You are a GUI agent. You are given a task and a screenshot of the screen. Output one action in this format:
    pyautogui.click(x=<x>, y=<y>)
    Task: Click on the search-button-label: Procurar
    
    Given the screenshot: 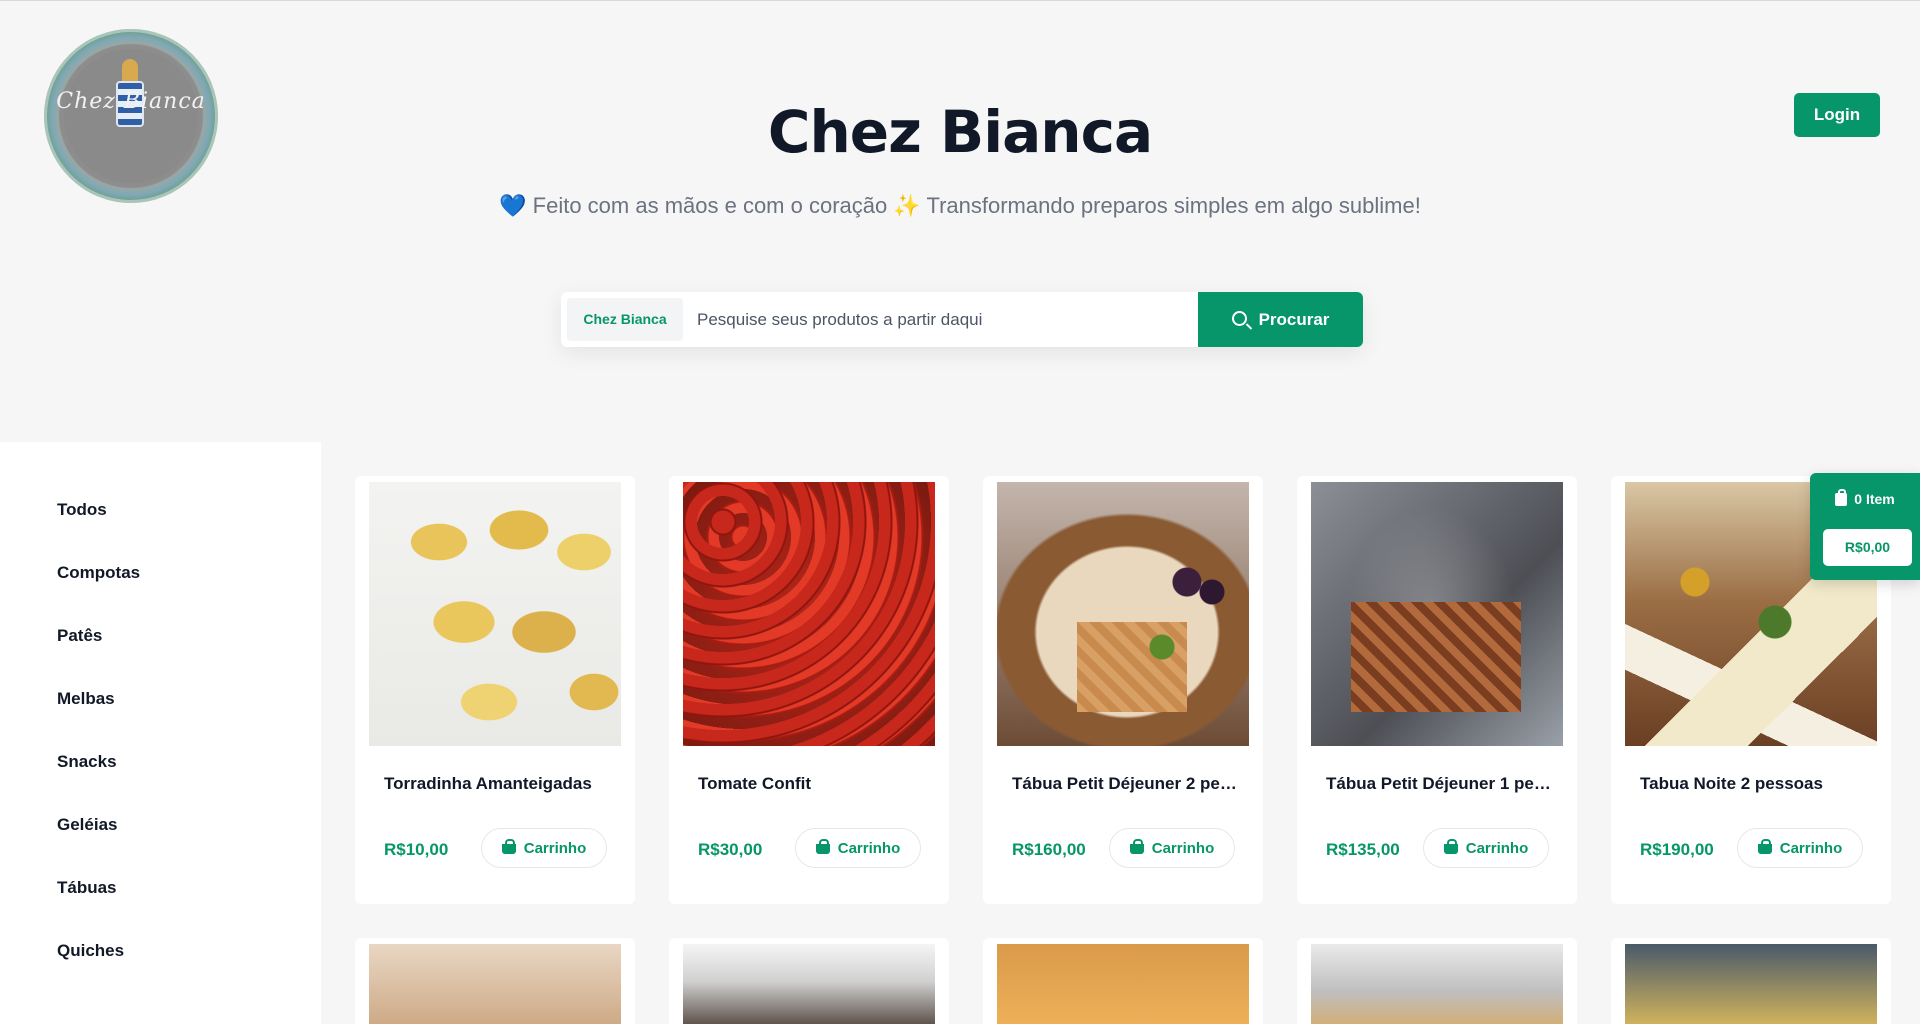 What is the action you would take?
    pyautogui.click(x=1294, y=319)
    